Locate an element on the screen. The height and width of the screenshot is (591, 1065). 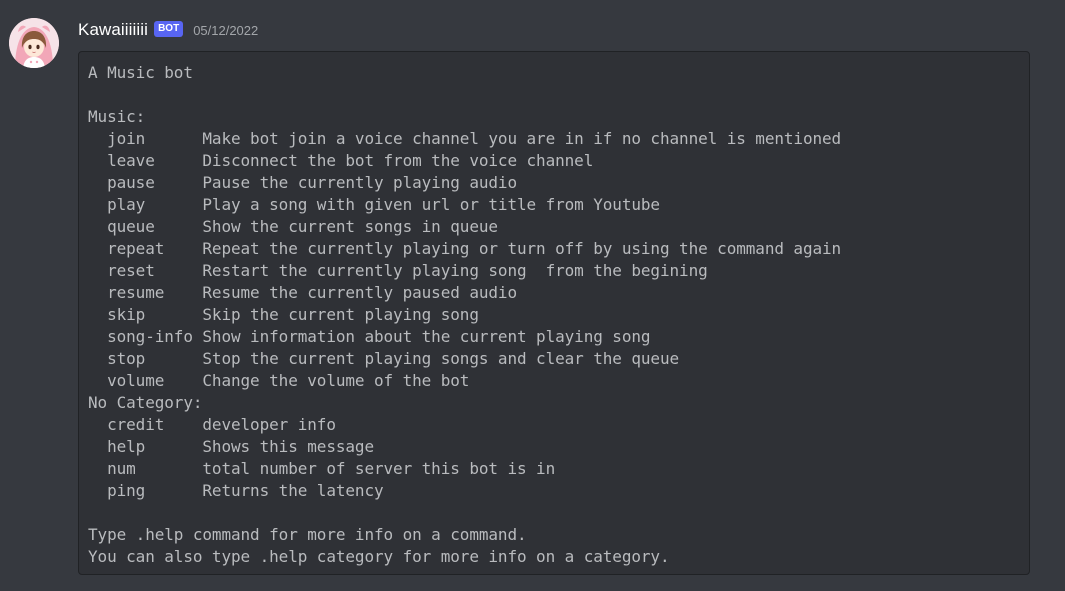
code-line: resume Resume the currently paused audio is located at coordinates (302, 292).